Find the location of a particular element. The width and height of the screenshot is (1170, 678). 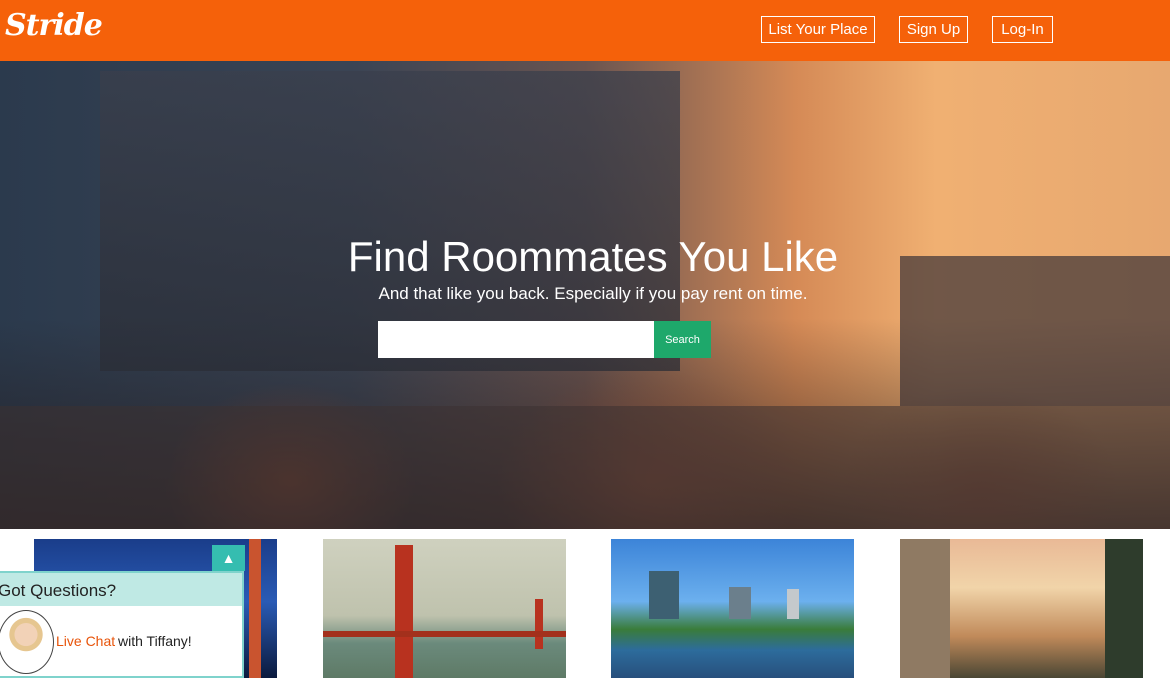

search-button: Search is located at coordinates (682, 339).